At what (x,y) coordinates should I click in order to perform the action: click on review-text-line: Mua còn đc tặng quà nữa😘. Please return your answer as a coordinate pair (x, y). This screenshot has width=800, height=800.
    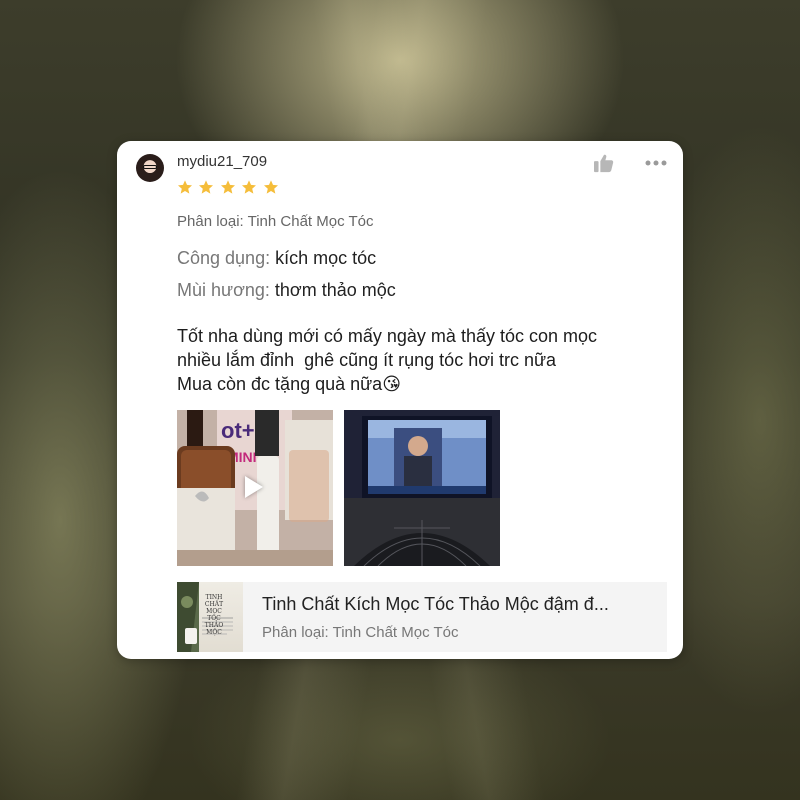
    Looking at the image, I should click on (289, 384).